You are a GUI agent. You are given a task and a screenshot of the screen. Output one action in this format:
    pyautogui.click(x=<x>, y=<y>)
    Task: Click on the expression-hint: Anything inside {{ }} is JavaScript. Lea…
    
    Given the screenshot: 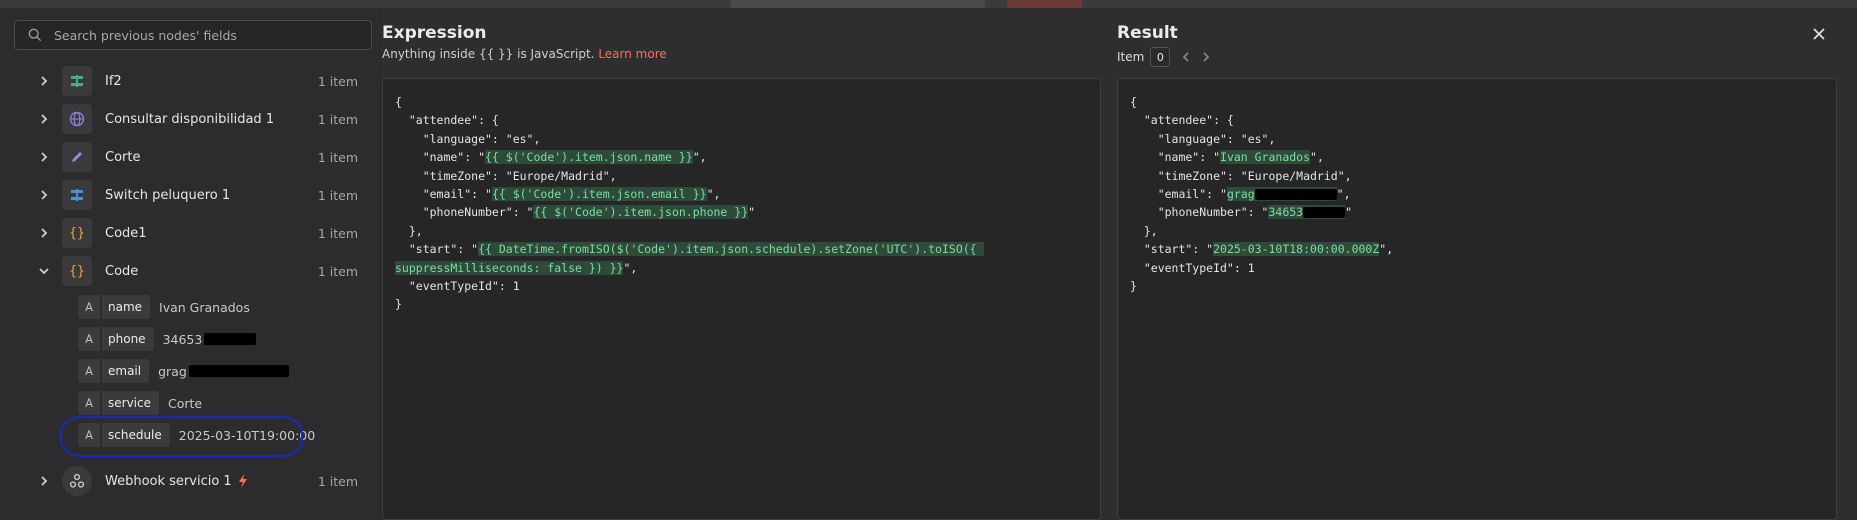 What is the action you would take?
    pyautogui.click(x=524, y=54)
    